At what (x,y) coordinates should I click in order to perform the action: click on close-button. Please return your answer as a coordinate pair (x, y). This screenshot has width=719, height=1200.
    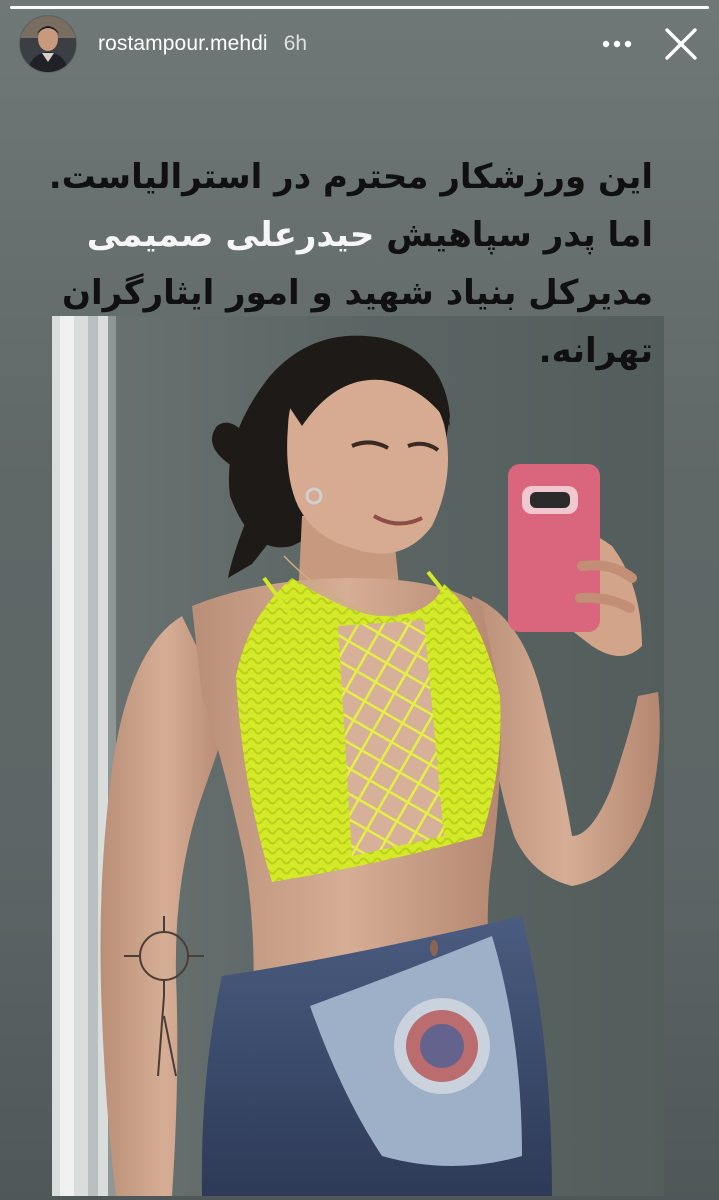
    Looking at the image, I should click on (681, 44).